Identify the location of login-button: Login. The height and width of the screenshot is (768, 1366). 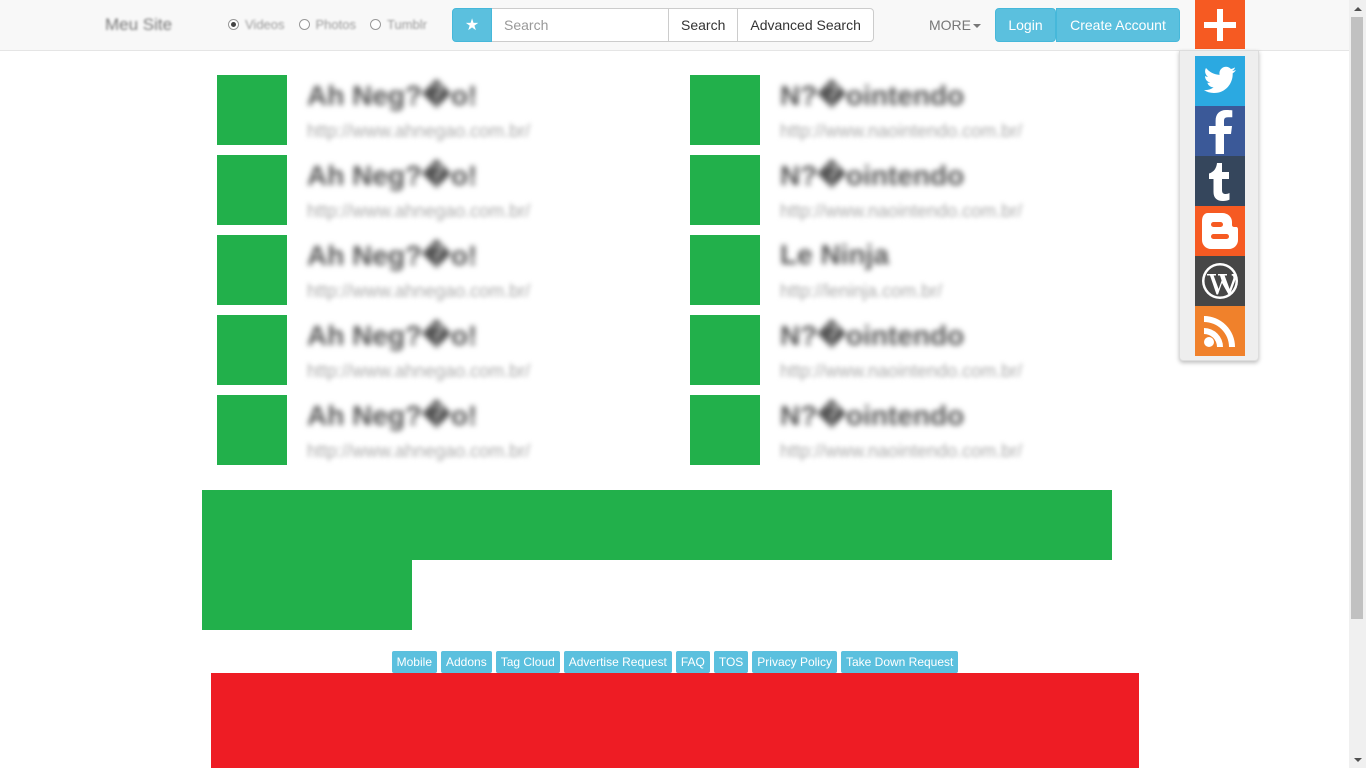
(1025, 25).